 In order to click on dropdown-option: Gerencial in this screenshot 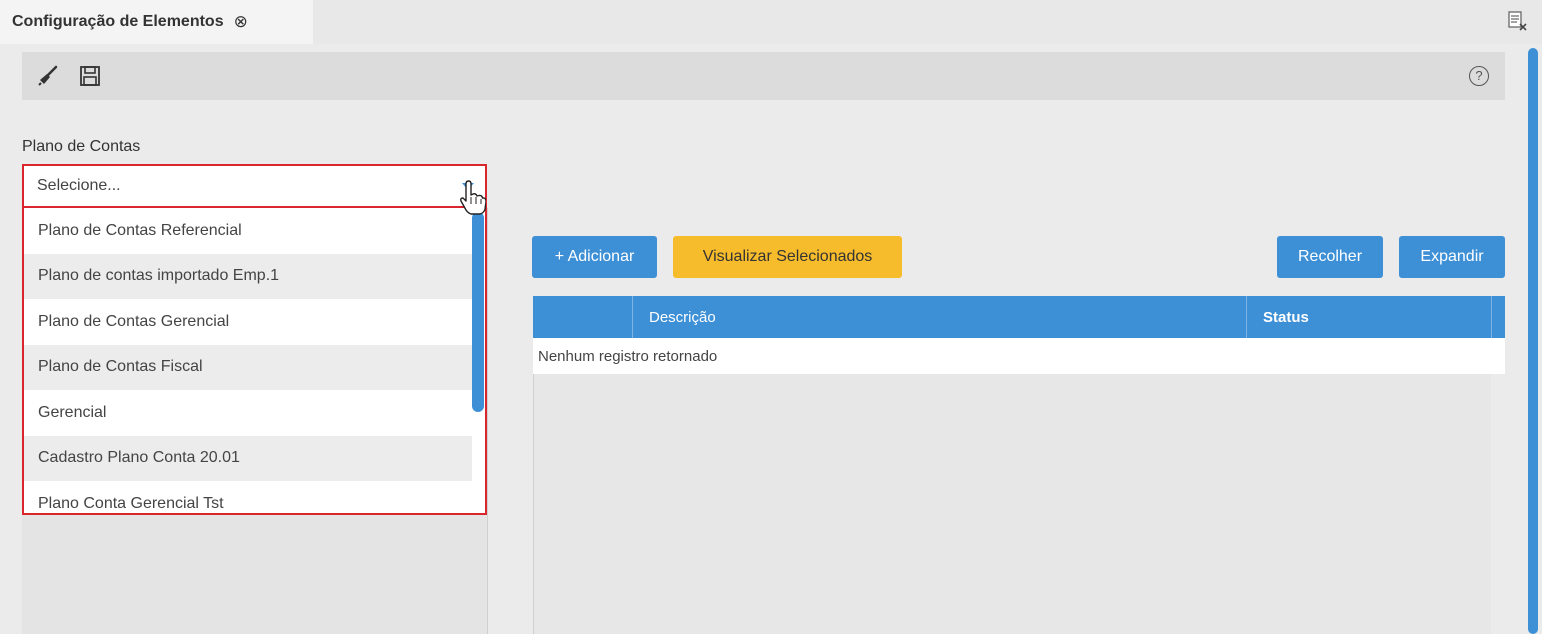, I will do `click(248, 413)`.